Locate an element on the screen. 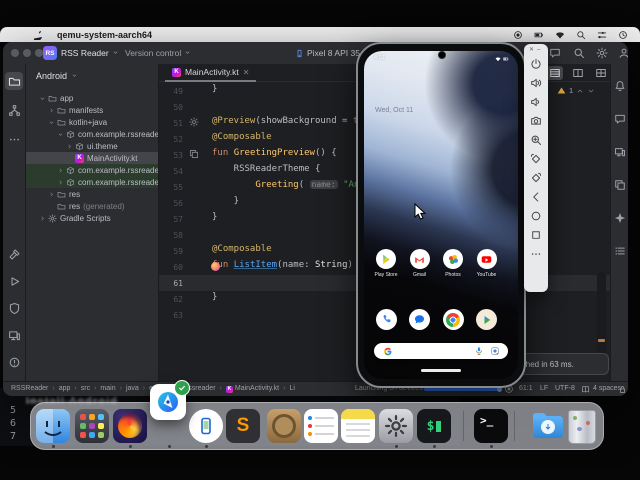 This screenshot has height=480, width=640. layers-icon is located at coordinates (620, 185).